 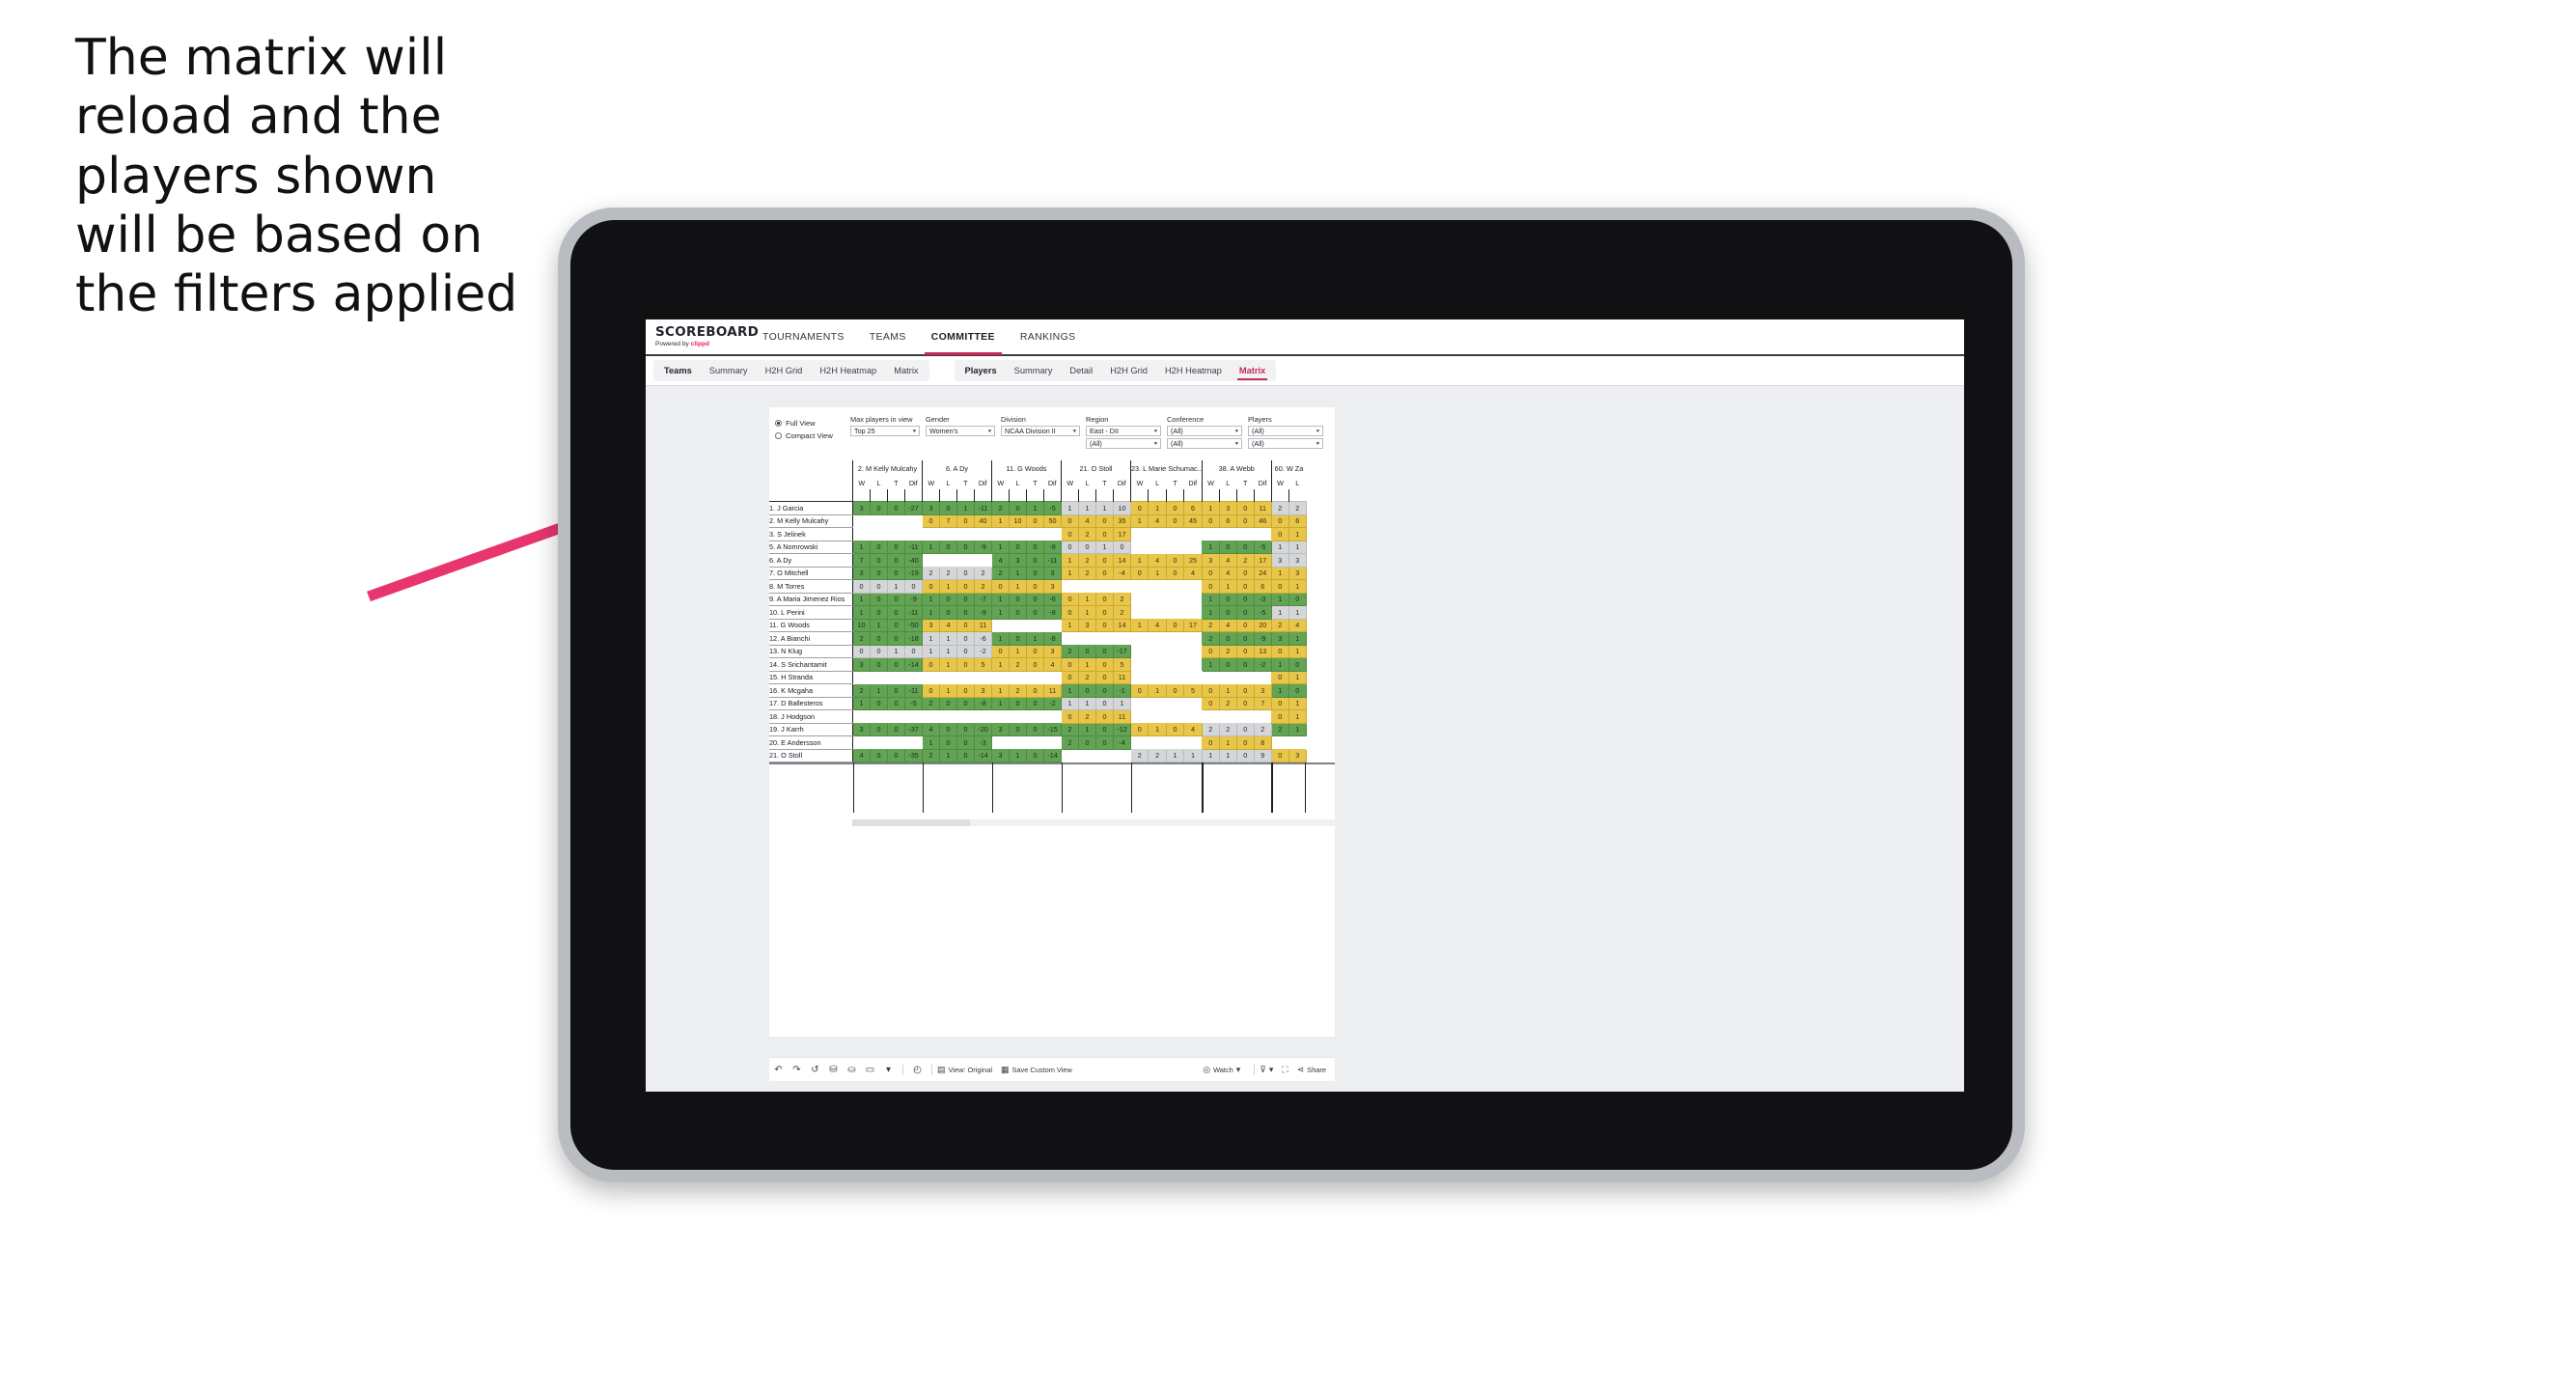 I want to click on matrix-cell: -14, so click(x=983, y=755).